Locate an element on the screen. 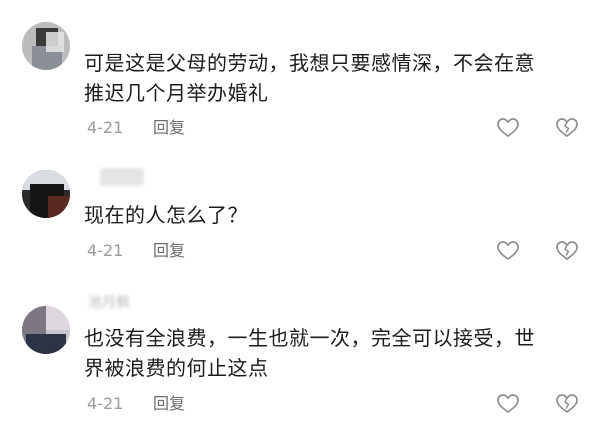 The image size is (600, 435). comment-text-line: 也没有全浪费，一生也就一次，完全可以接受，世 is located at coordinates (309, 338).